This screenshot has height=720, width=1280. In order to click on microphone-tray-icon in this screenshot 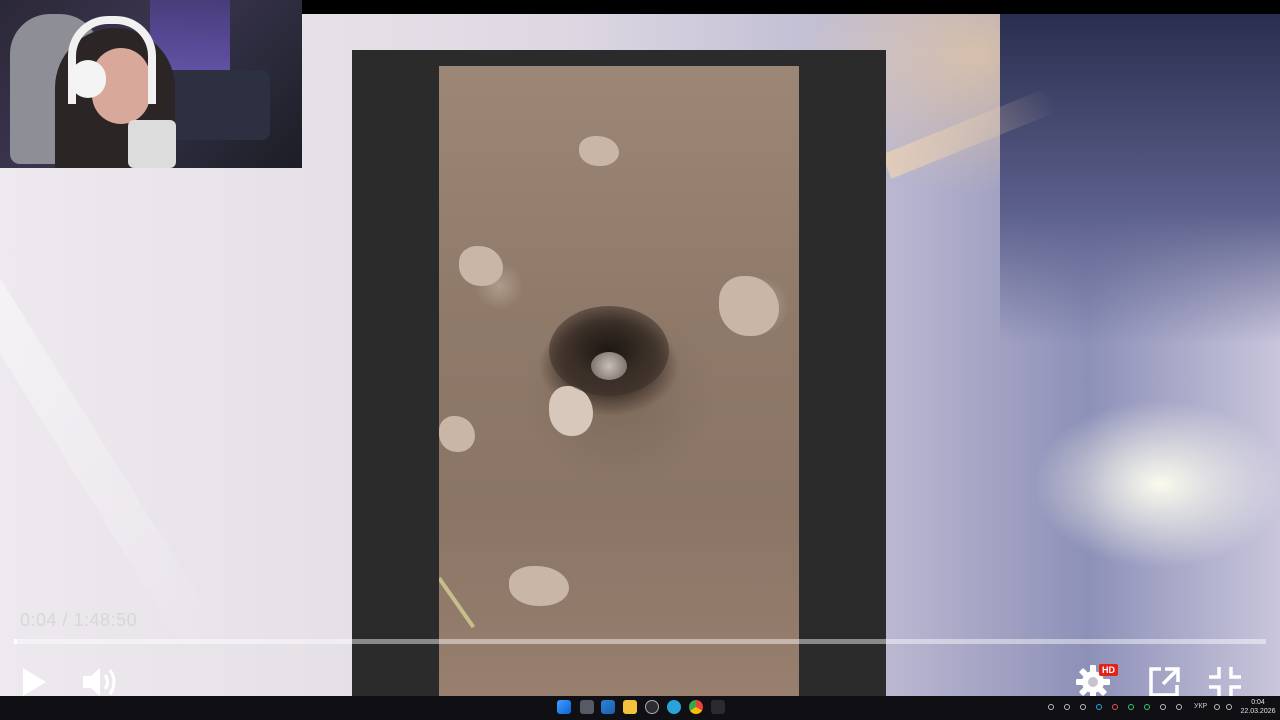, I will do `click(1179, 707)`.